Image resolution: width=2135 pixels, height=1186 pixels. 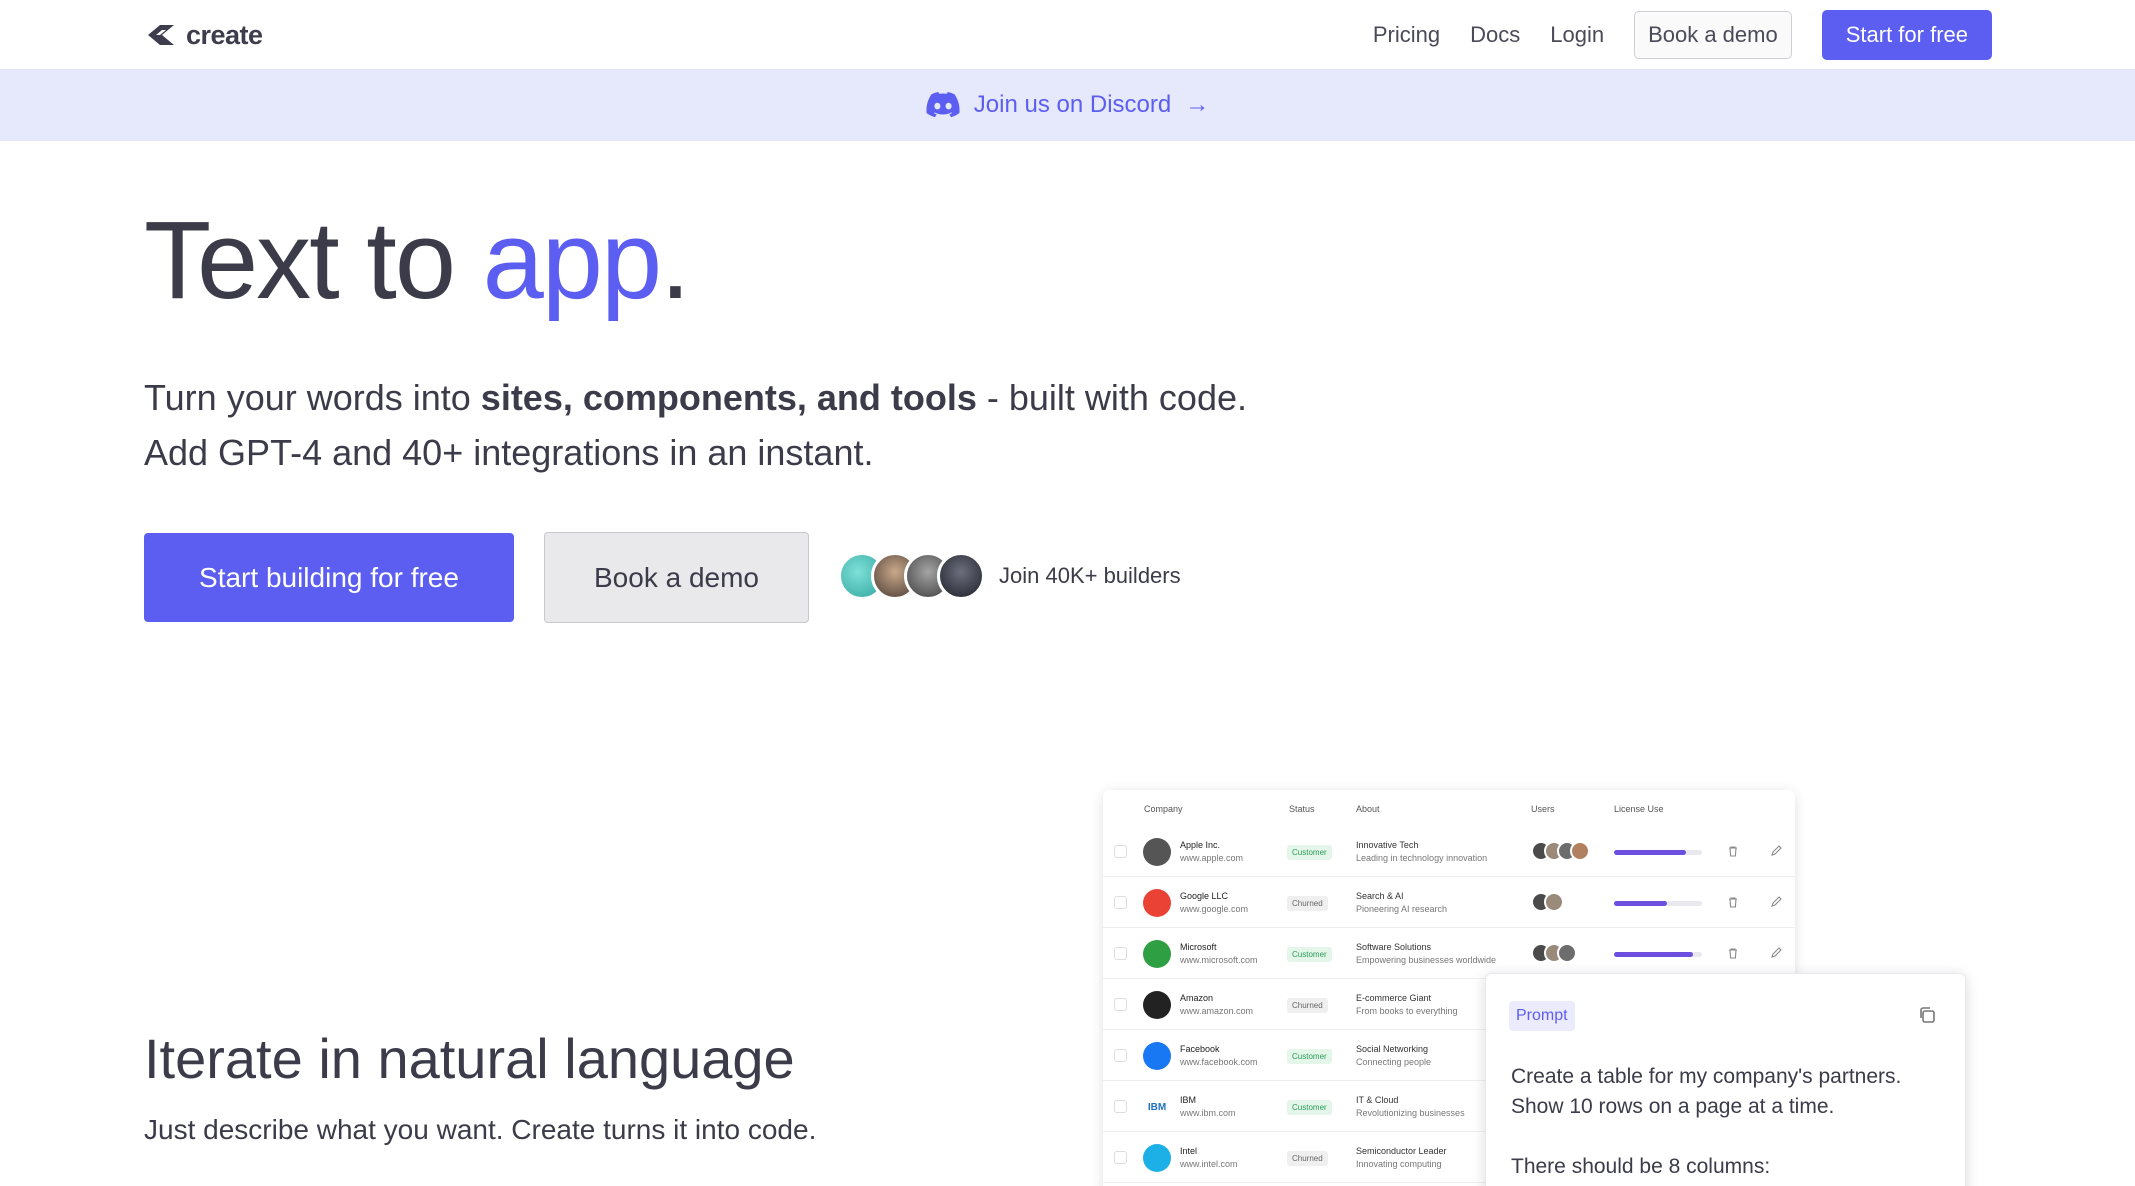 I want to click on builders-text: Join 40K+ builders, so click(x=1090, y=575).